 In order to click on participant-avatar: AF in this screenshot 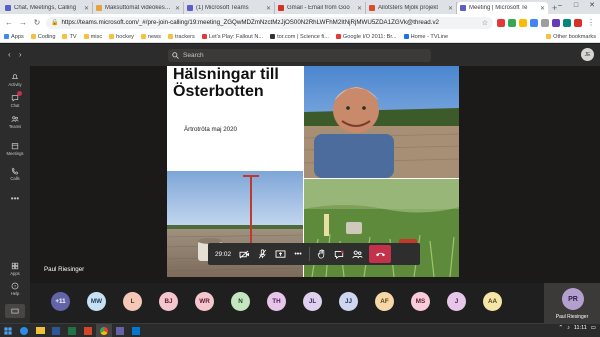, I will do `click(384, 301)`.